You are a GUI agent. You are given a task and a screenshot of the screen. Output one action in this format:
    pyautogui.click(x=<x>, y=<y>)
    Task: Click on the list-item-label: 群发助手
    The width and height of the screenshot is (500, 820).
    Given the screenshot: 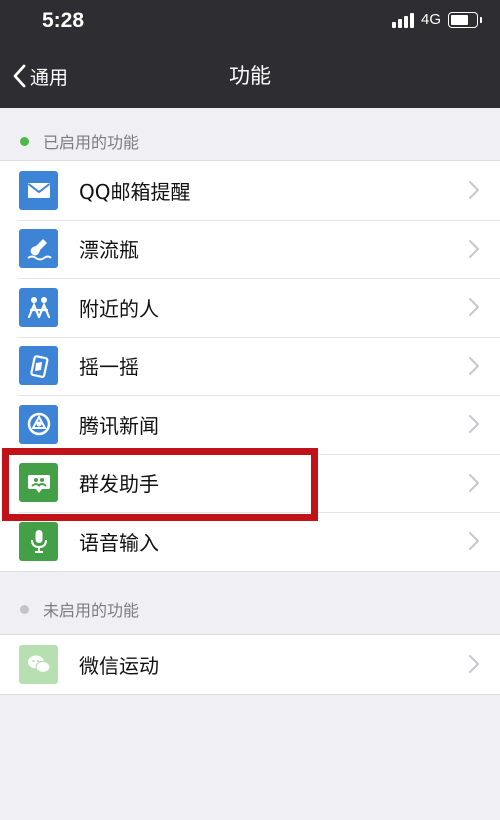 What is the action you would take?
    pyautogui.click(x=119, y=484)
    